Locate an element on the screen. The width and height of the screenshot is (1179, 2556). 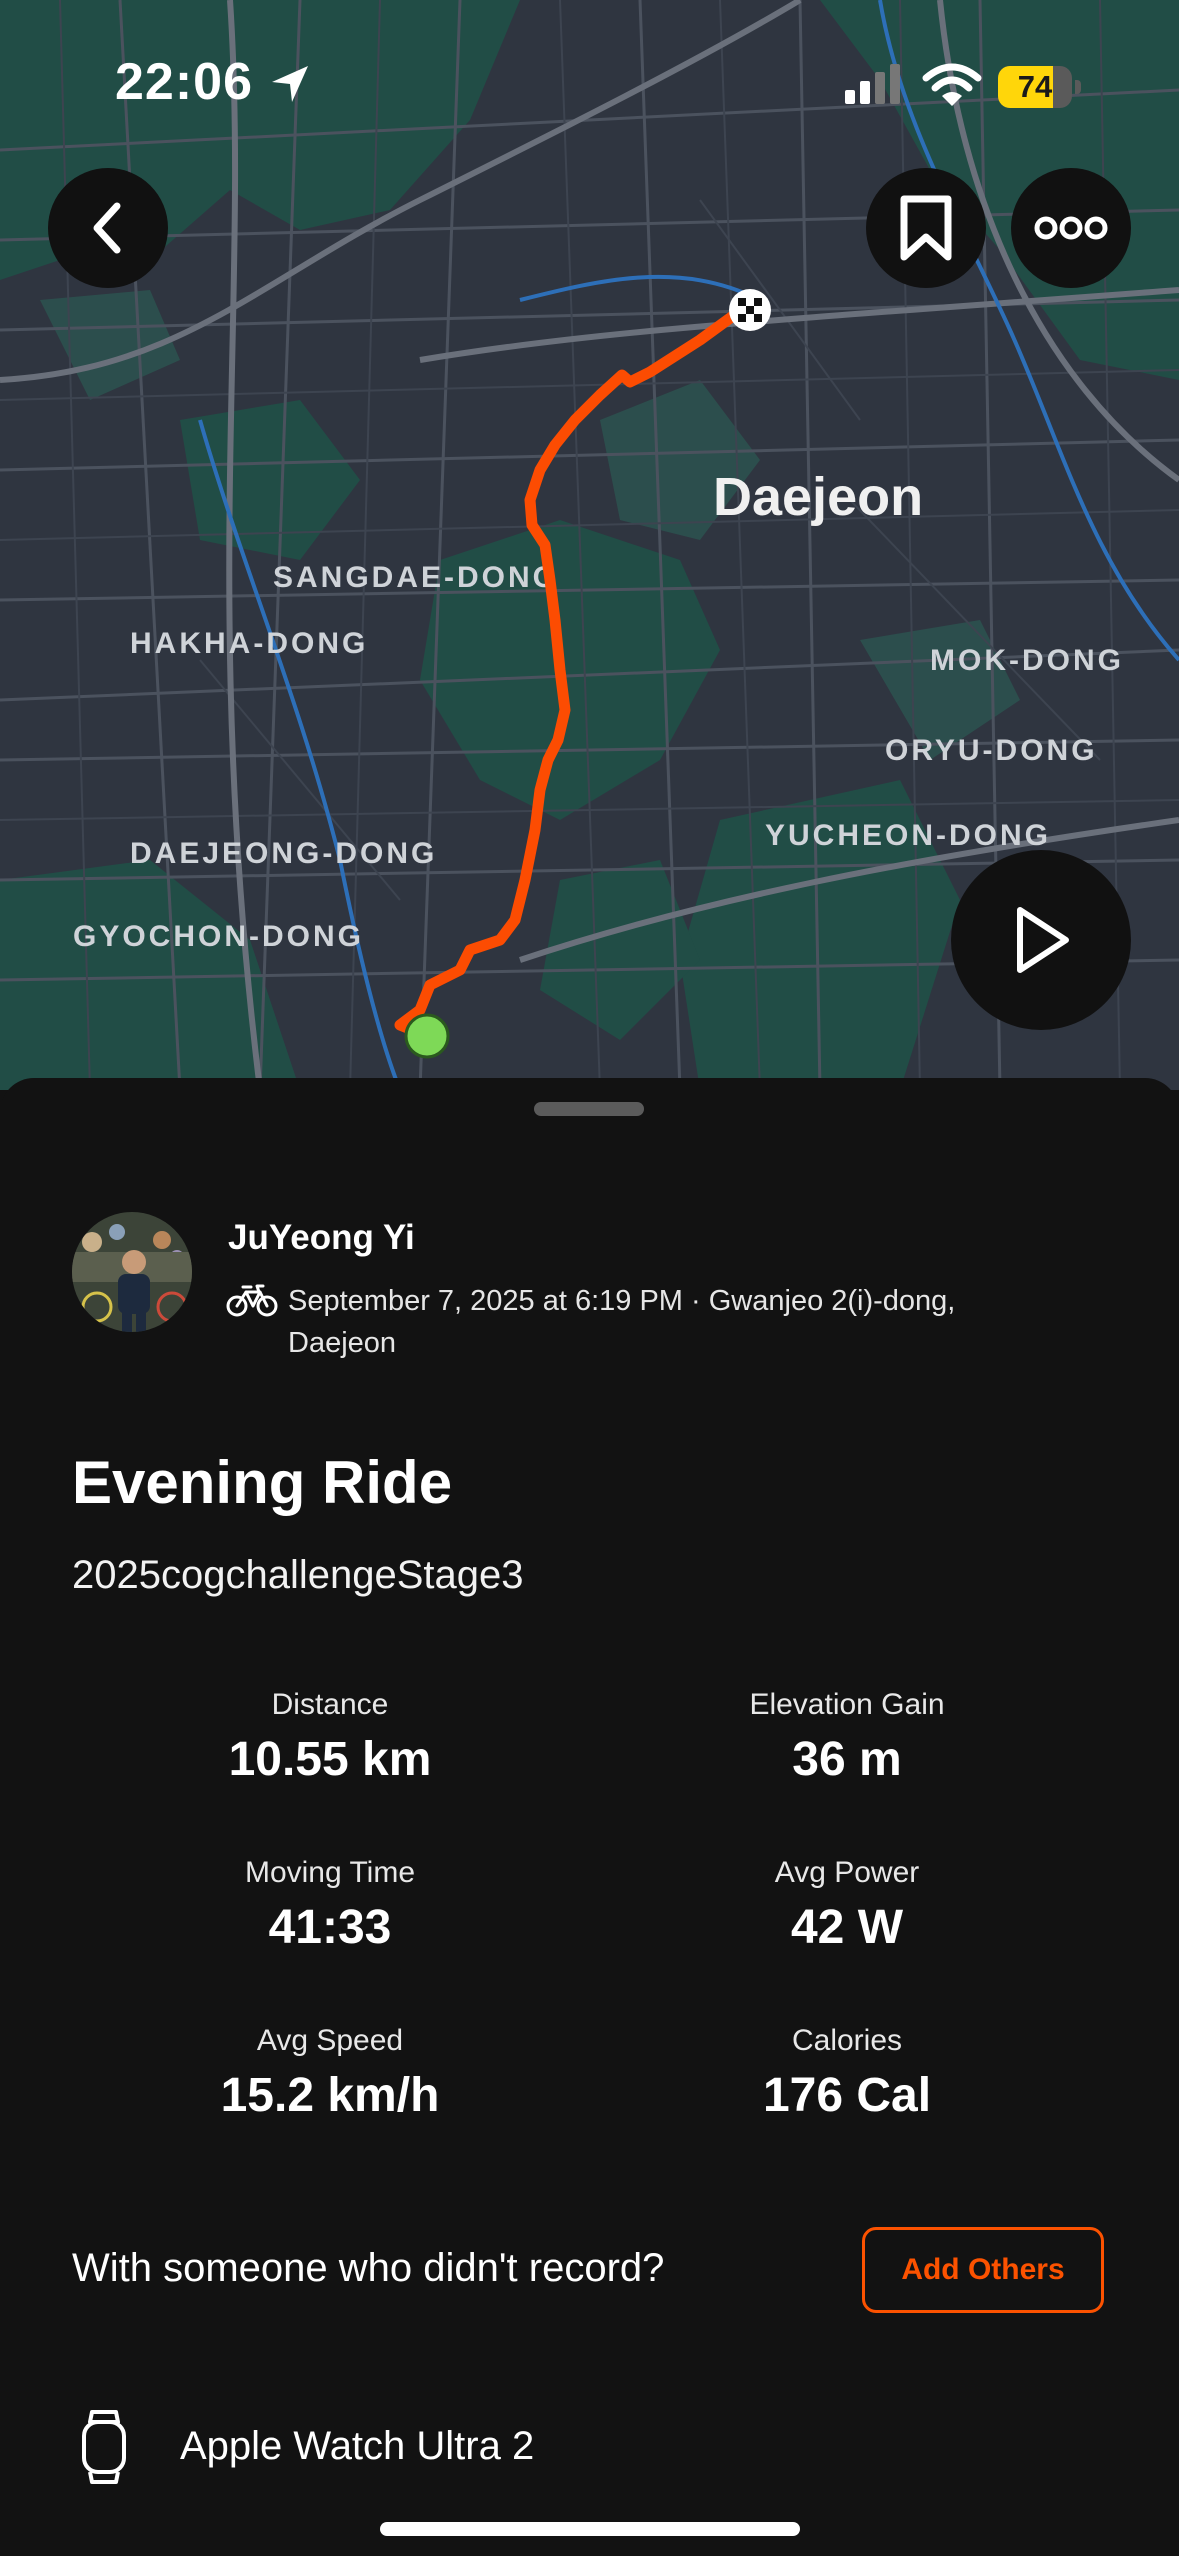
more-options-button is located at coordinates (1071, 228).